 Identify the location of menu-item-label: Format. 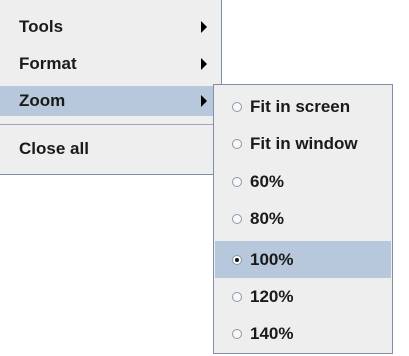
(48, 63).